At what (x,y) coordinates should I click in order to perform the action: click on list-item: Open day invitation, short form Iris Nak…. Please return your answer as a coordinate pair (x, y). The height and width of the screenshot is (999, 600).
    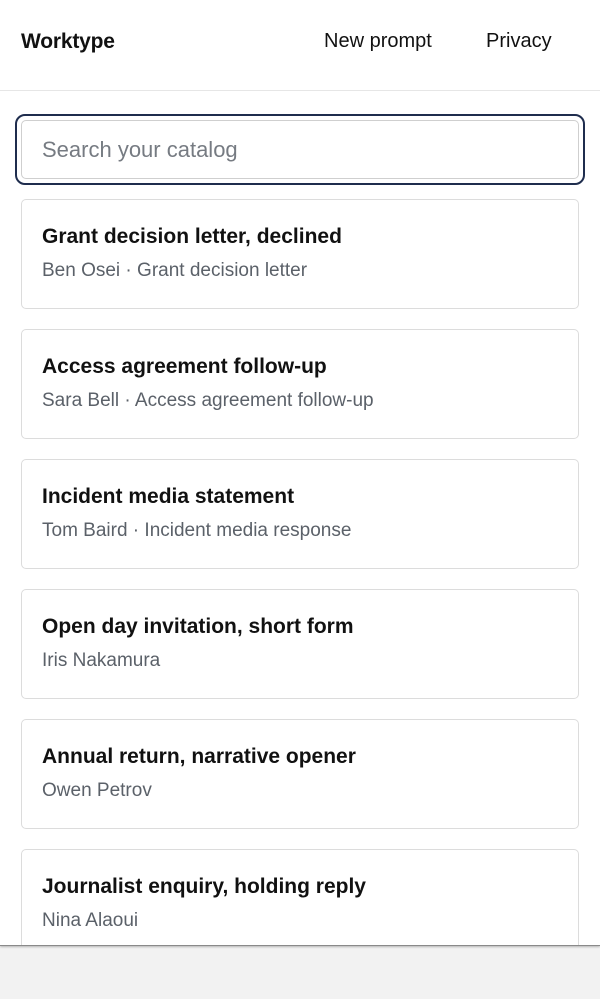
    Looking at the image, I should click on (300, 644).